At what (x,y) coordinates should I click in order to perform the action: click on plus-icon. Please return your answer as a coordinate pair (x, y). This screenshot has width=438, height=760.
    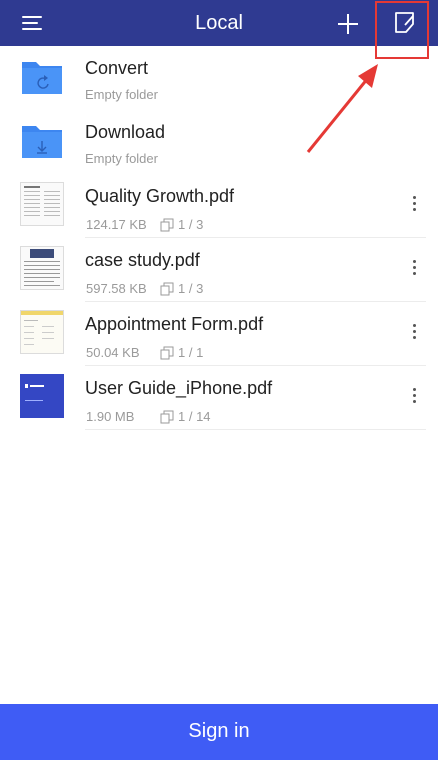
    Looking at the image, I should click on (348, 24).